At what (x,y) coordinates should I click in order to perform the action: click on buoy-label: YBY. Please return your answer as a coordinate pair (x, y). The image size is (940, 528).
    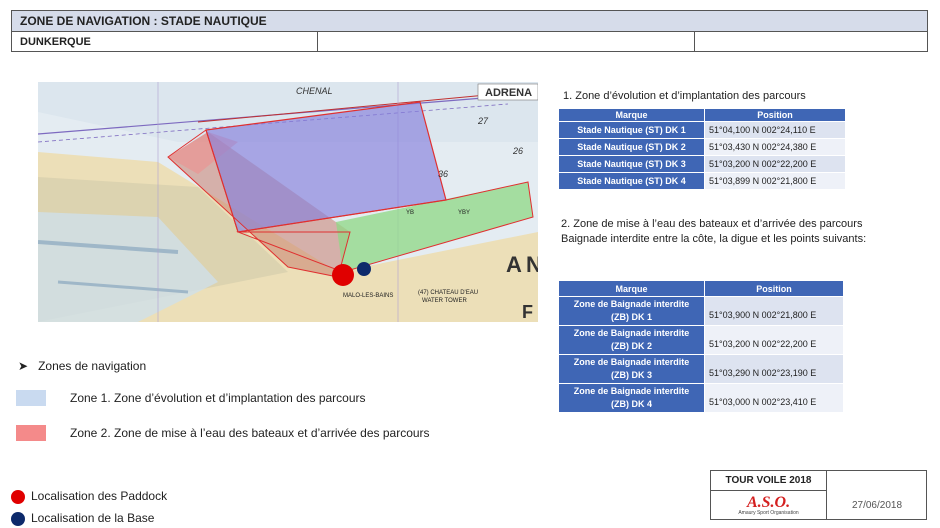
    Looking at the image, I should click on (464, 213).